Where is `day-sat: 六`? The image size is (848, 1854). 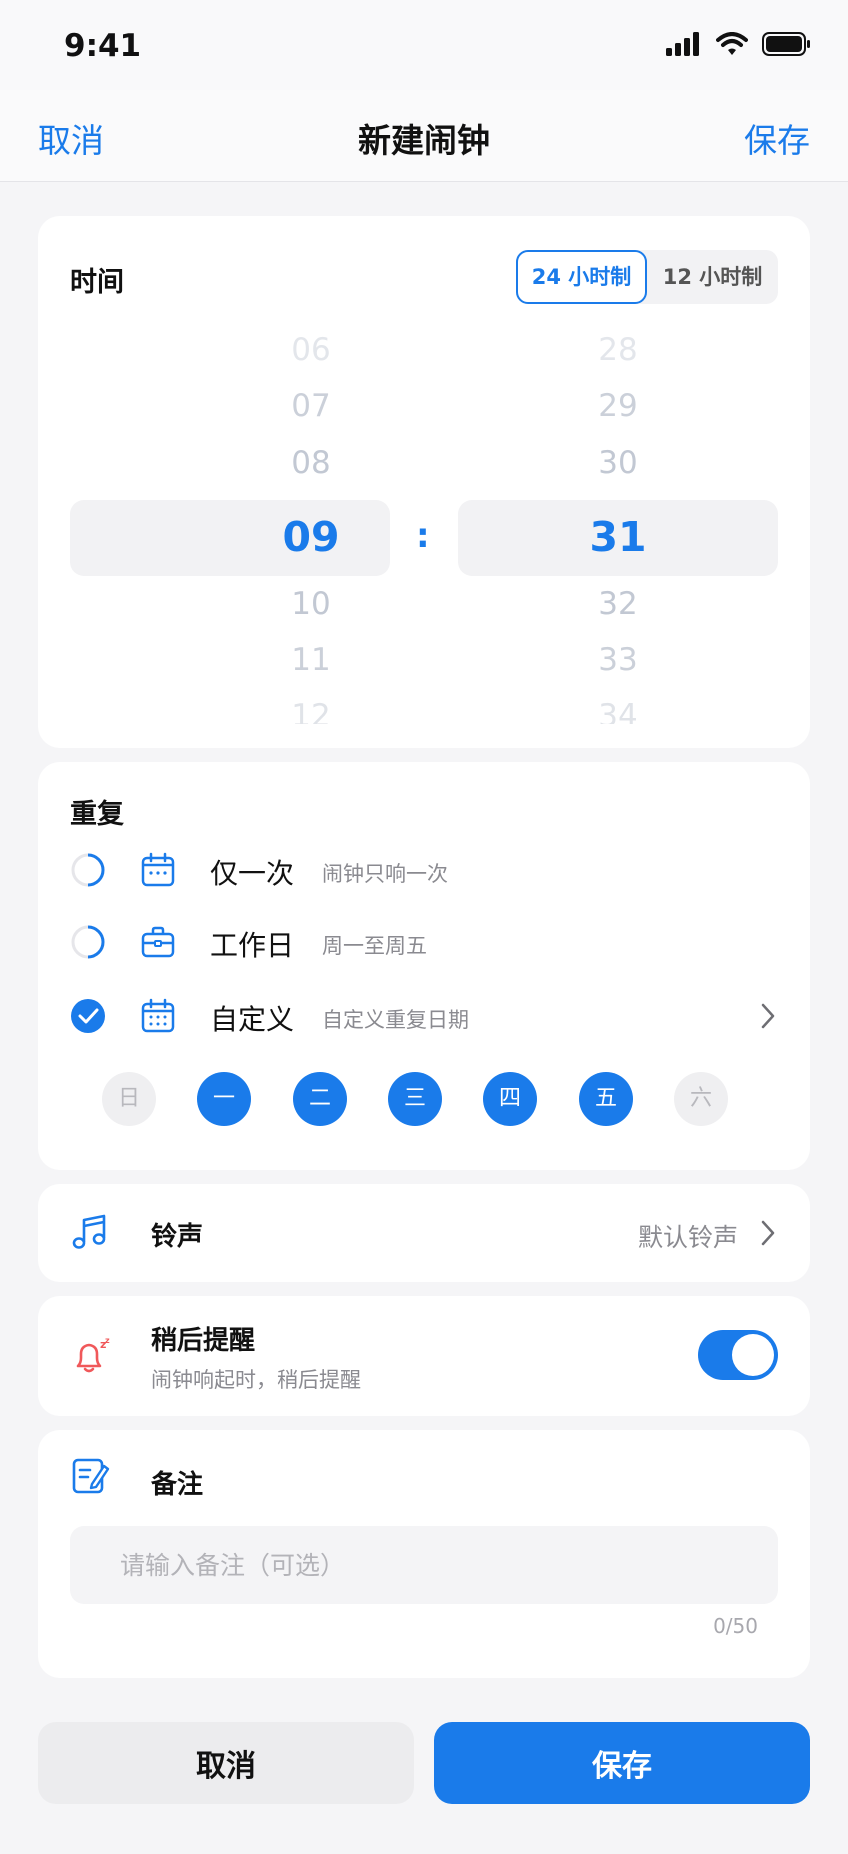 day-sat: 六 is located at coordinates (701, 1099).